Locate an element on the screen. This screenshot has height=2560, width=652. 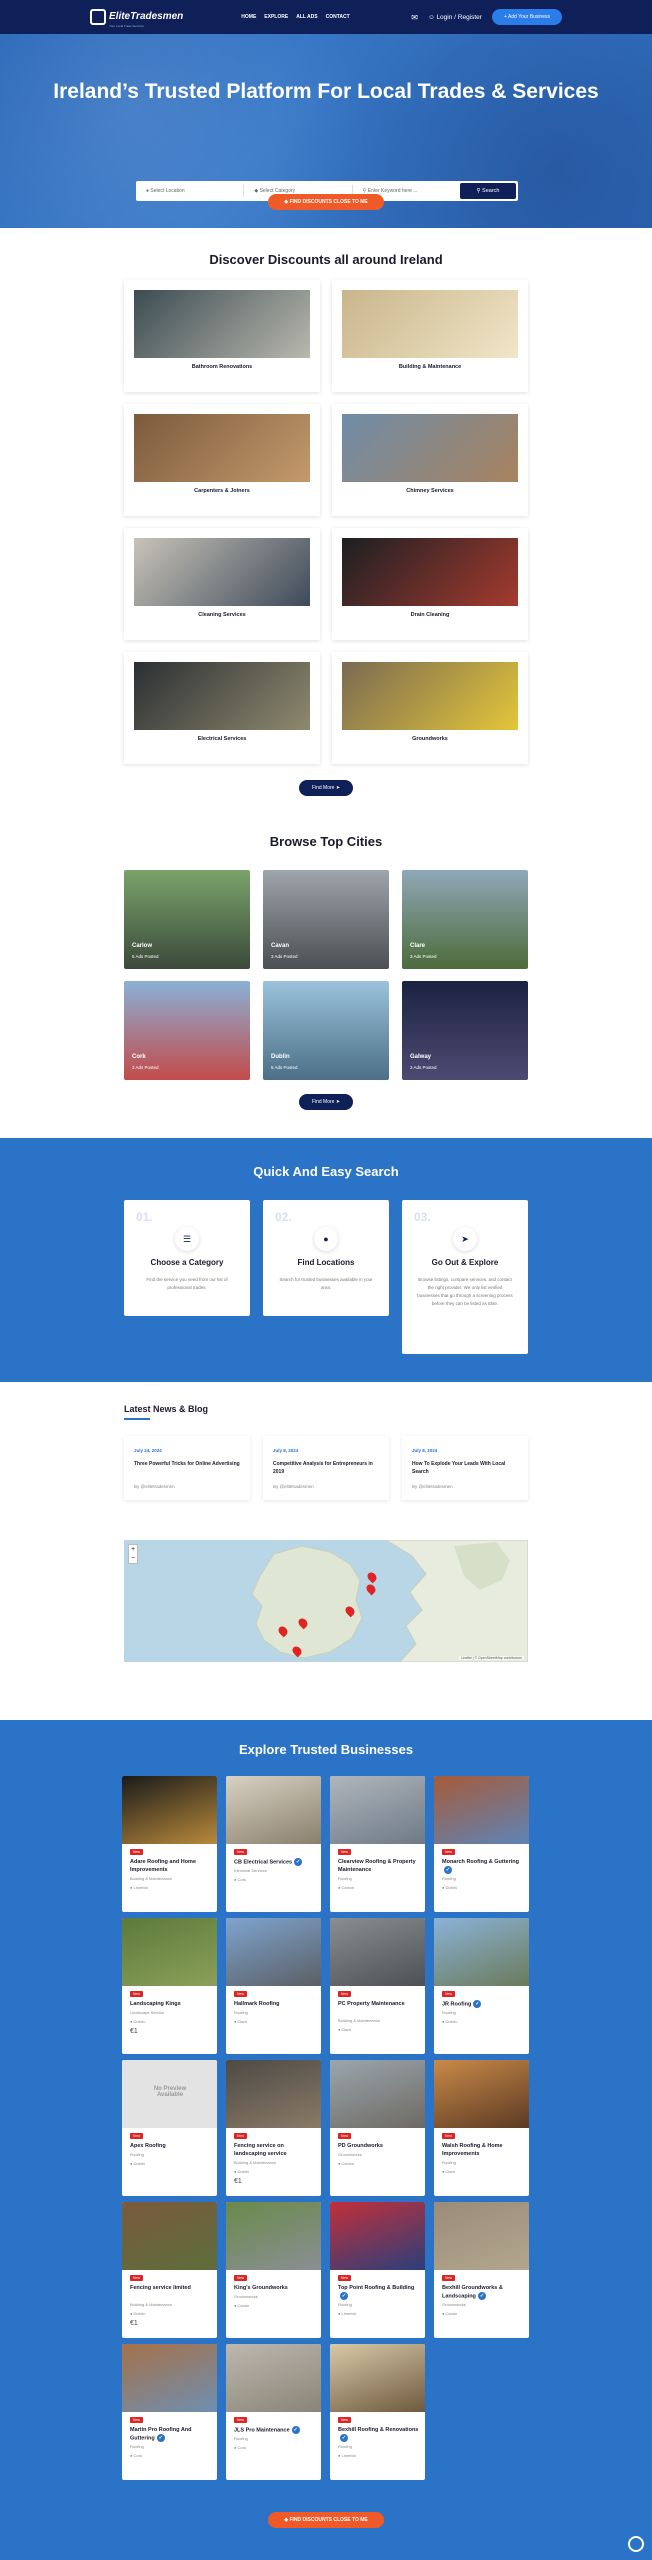
business-name: Apex Roofing is located at coordinates (171, 2146).